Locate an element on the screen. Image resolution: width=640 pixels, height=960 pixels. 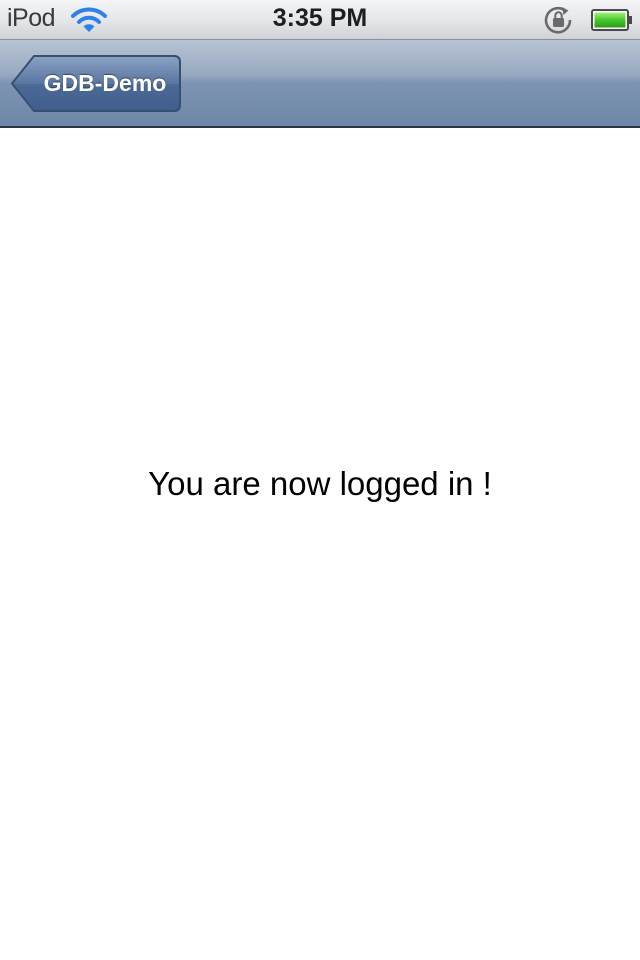
navigation-bar: GDB-Demo is located at coordinates (320, 84).